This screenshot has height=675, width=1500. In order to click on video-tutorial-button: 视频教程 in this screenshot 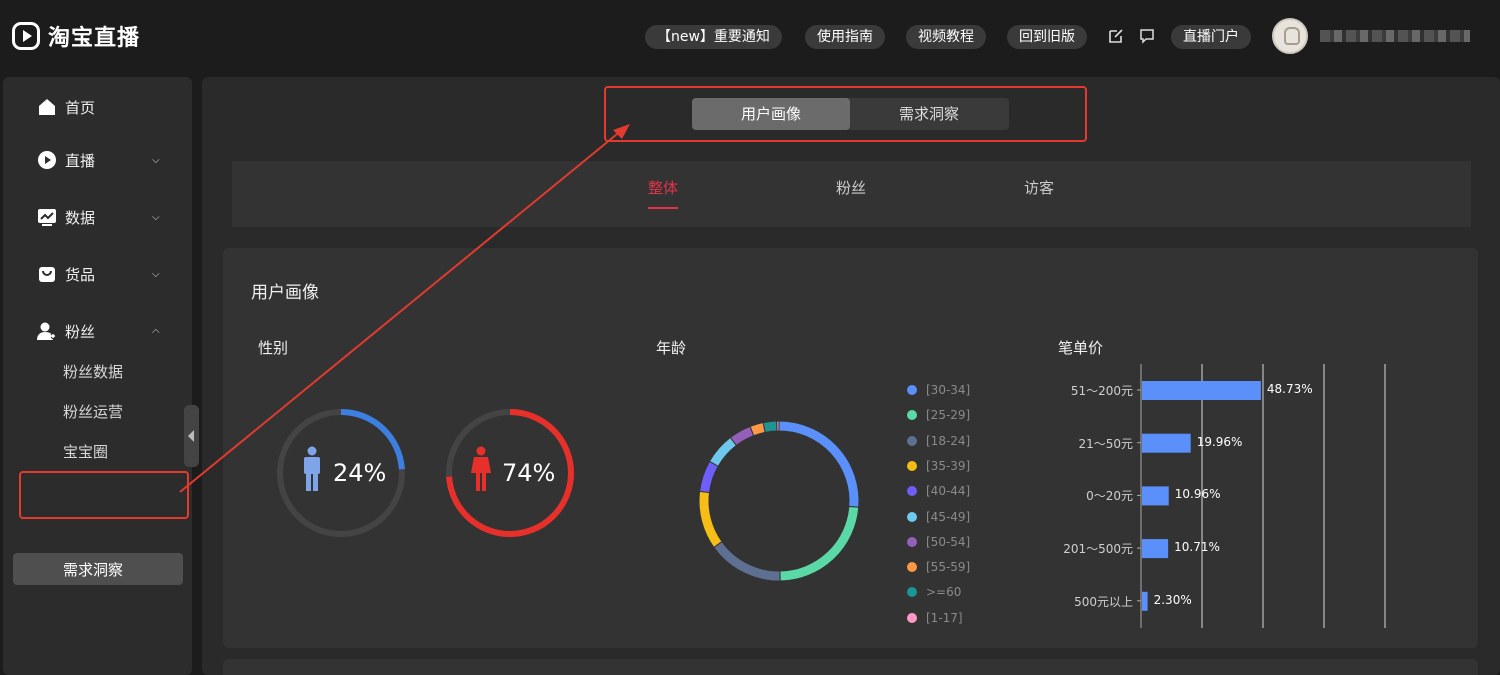, I will do `click(946, 37)`.